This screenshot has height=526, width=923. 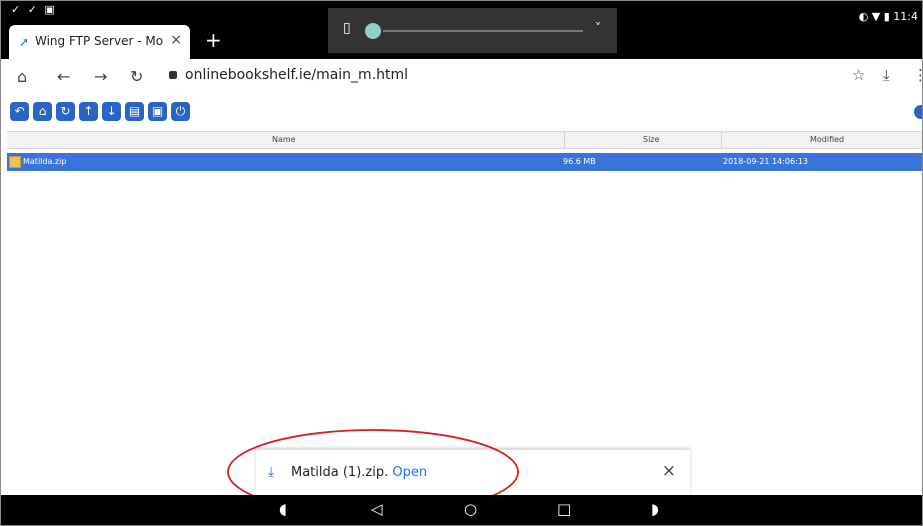 What do you see at coordinates (917, 75) in the screenshot?
I see `menu-icon: ⋮` at bounding box center [917, 75].